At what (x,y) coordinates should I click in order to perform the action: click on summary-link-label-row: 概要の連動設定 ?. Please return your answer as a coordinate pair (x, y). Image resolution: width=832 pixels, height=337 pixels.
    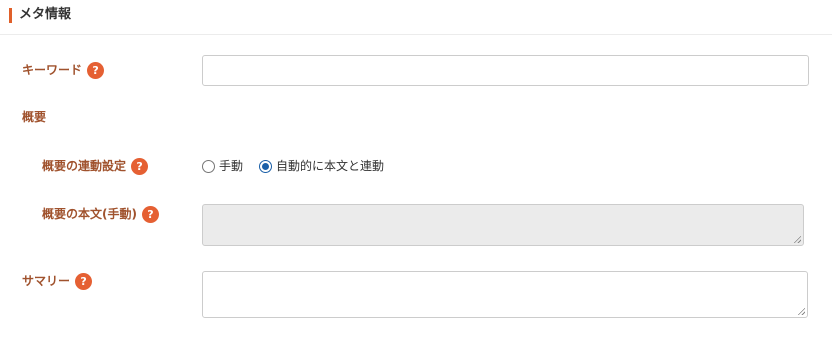
    Looking at the image, I should click on (95, 166).